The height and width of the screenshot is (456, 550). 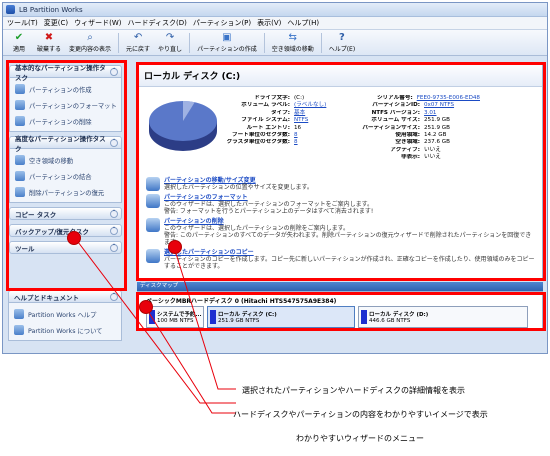 I want to click on marker-diskmap, so click(x=146, y=307).